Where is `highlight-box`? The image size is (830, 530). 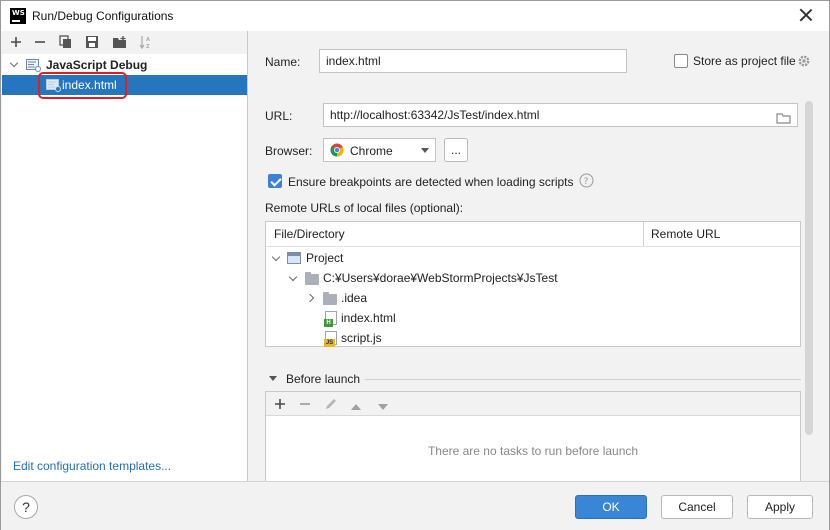
highlight-box is located at coordinates (82, 85).